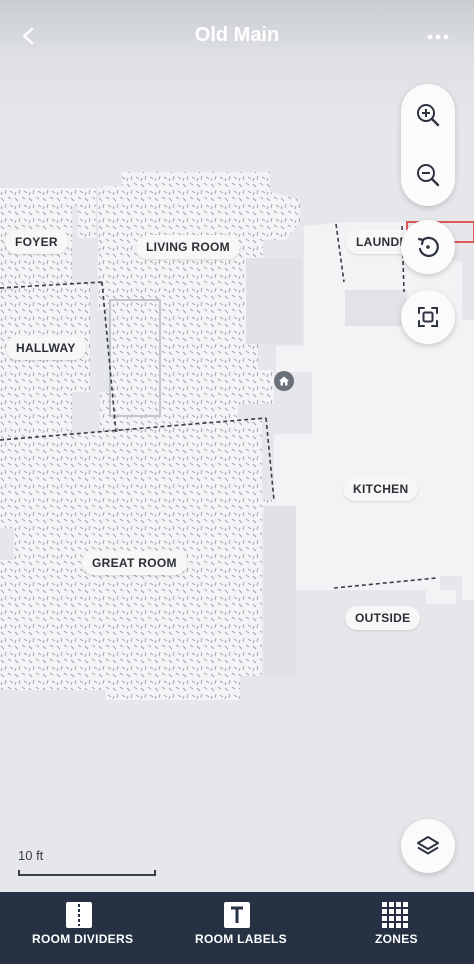  What do you see at coordinates (134, 563) in the screenshot?
I see `room-label-great-room: GREAT ROOM` at bounding box center [134, 563].